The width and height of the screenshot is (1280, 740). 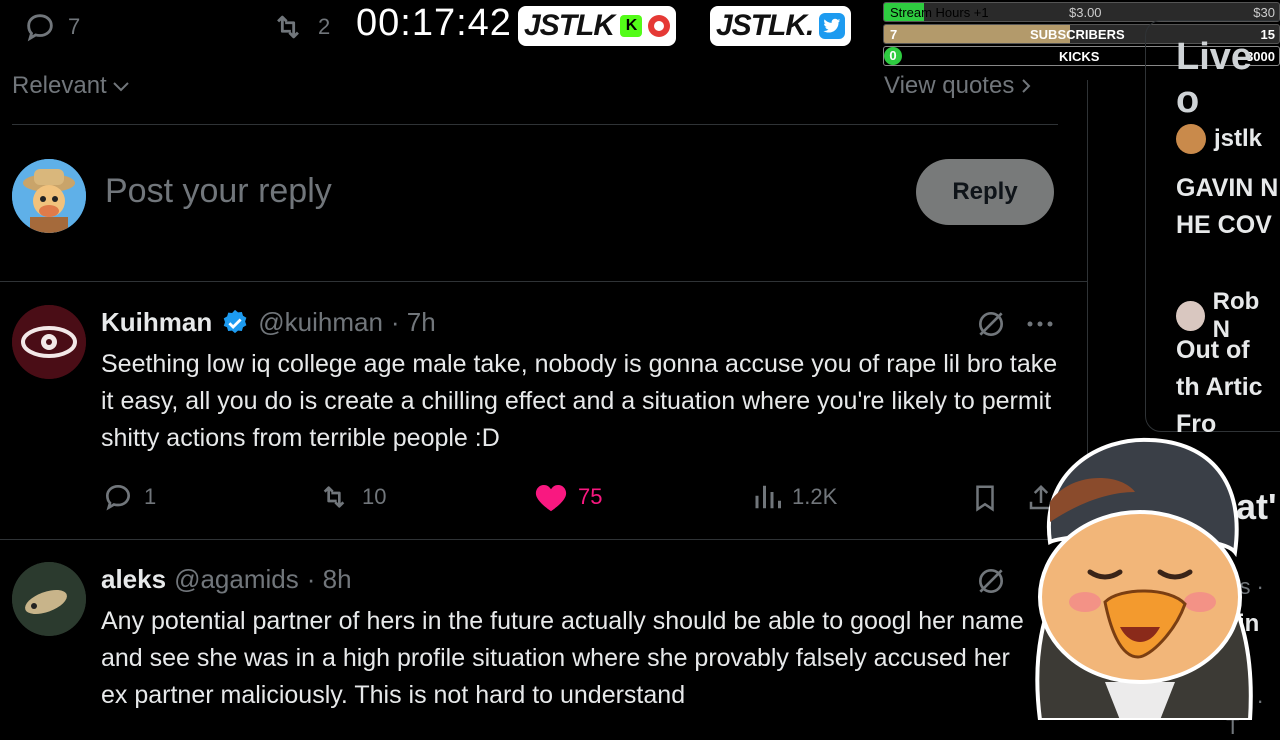 I want to click on repost-count: 2, so click(x=324, y=26).